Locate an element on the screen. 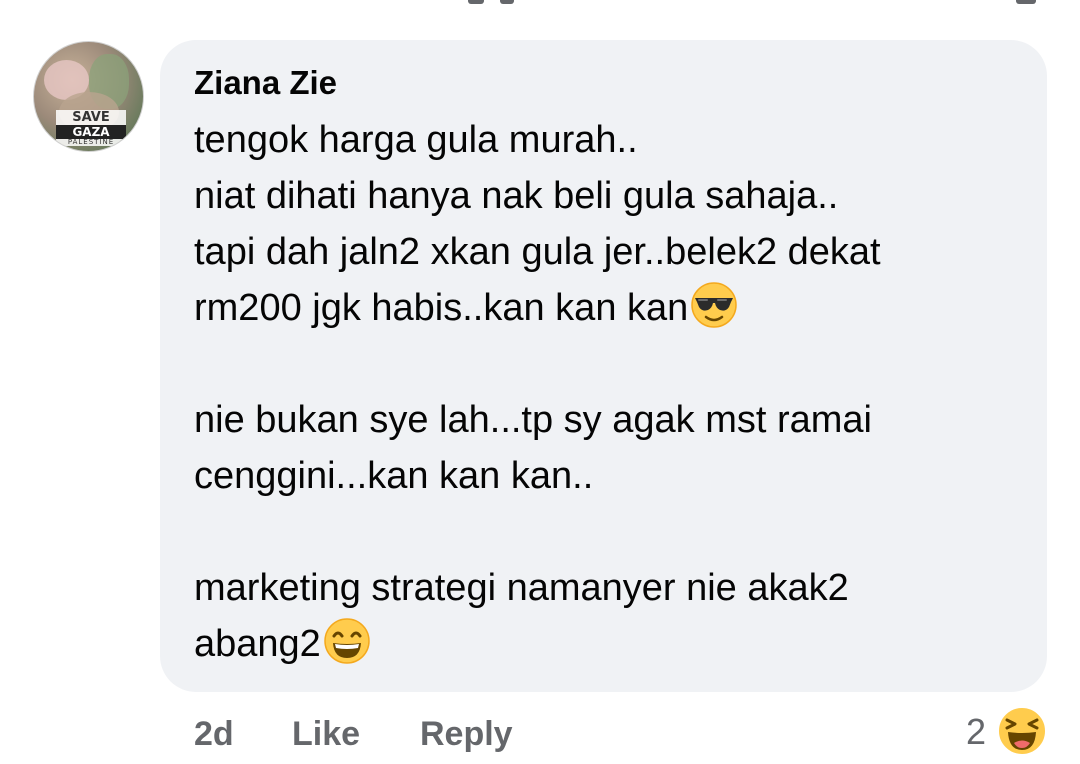  avatar-badge: SAVE GAZA PALESTINE is located at coordinates (91, 128).